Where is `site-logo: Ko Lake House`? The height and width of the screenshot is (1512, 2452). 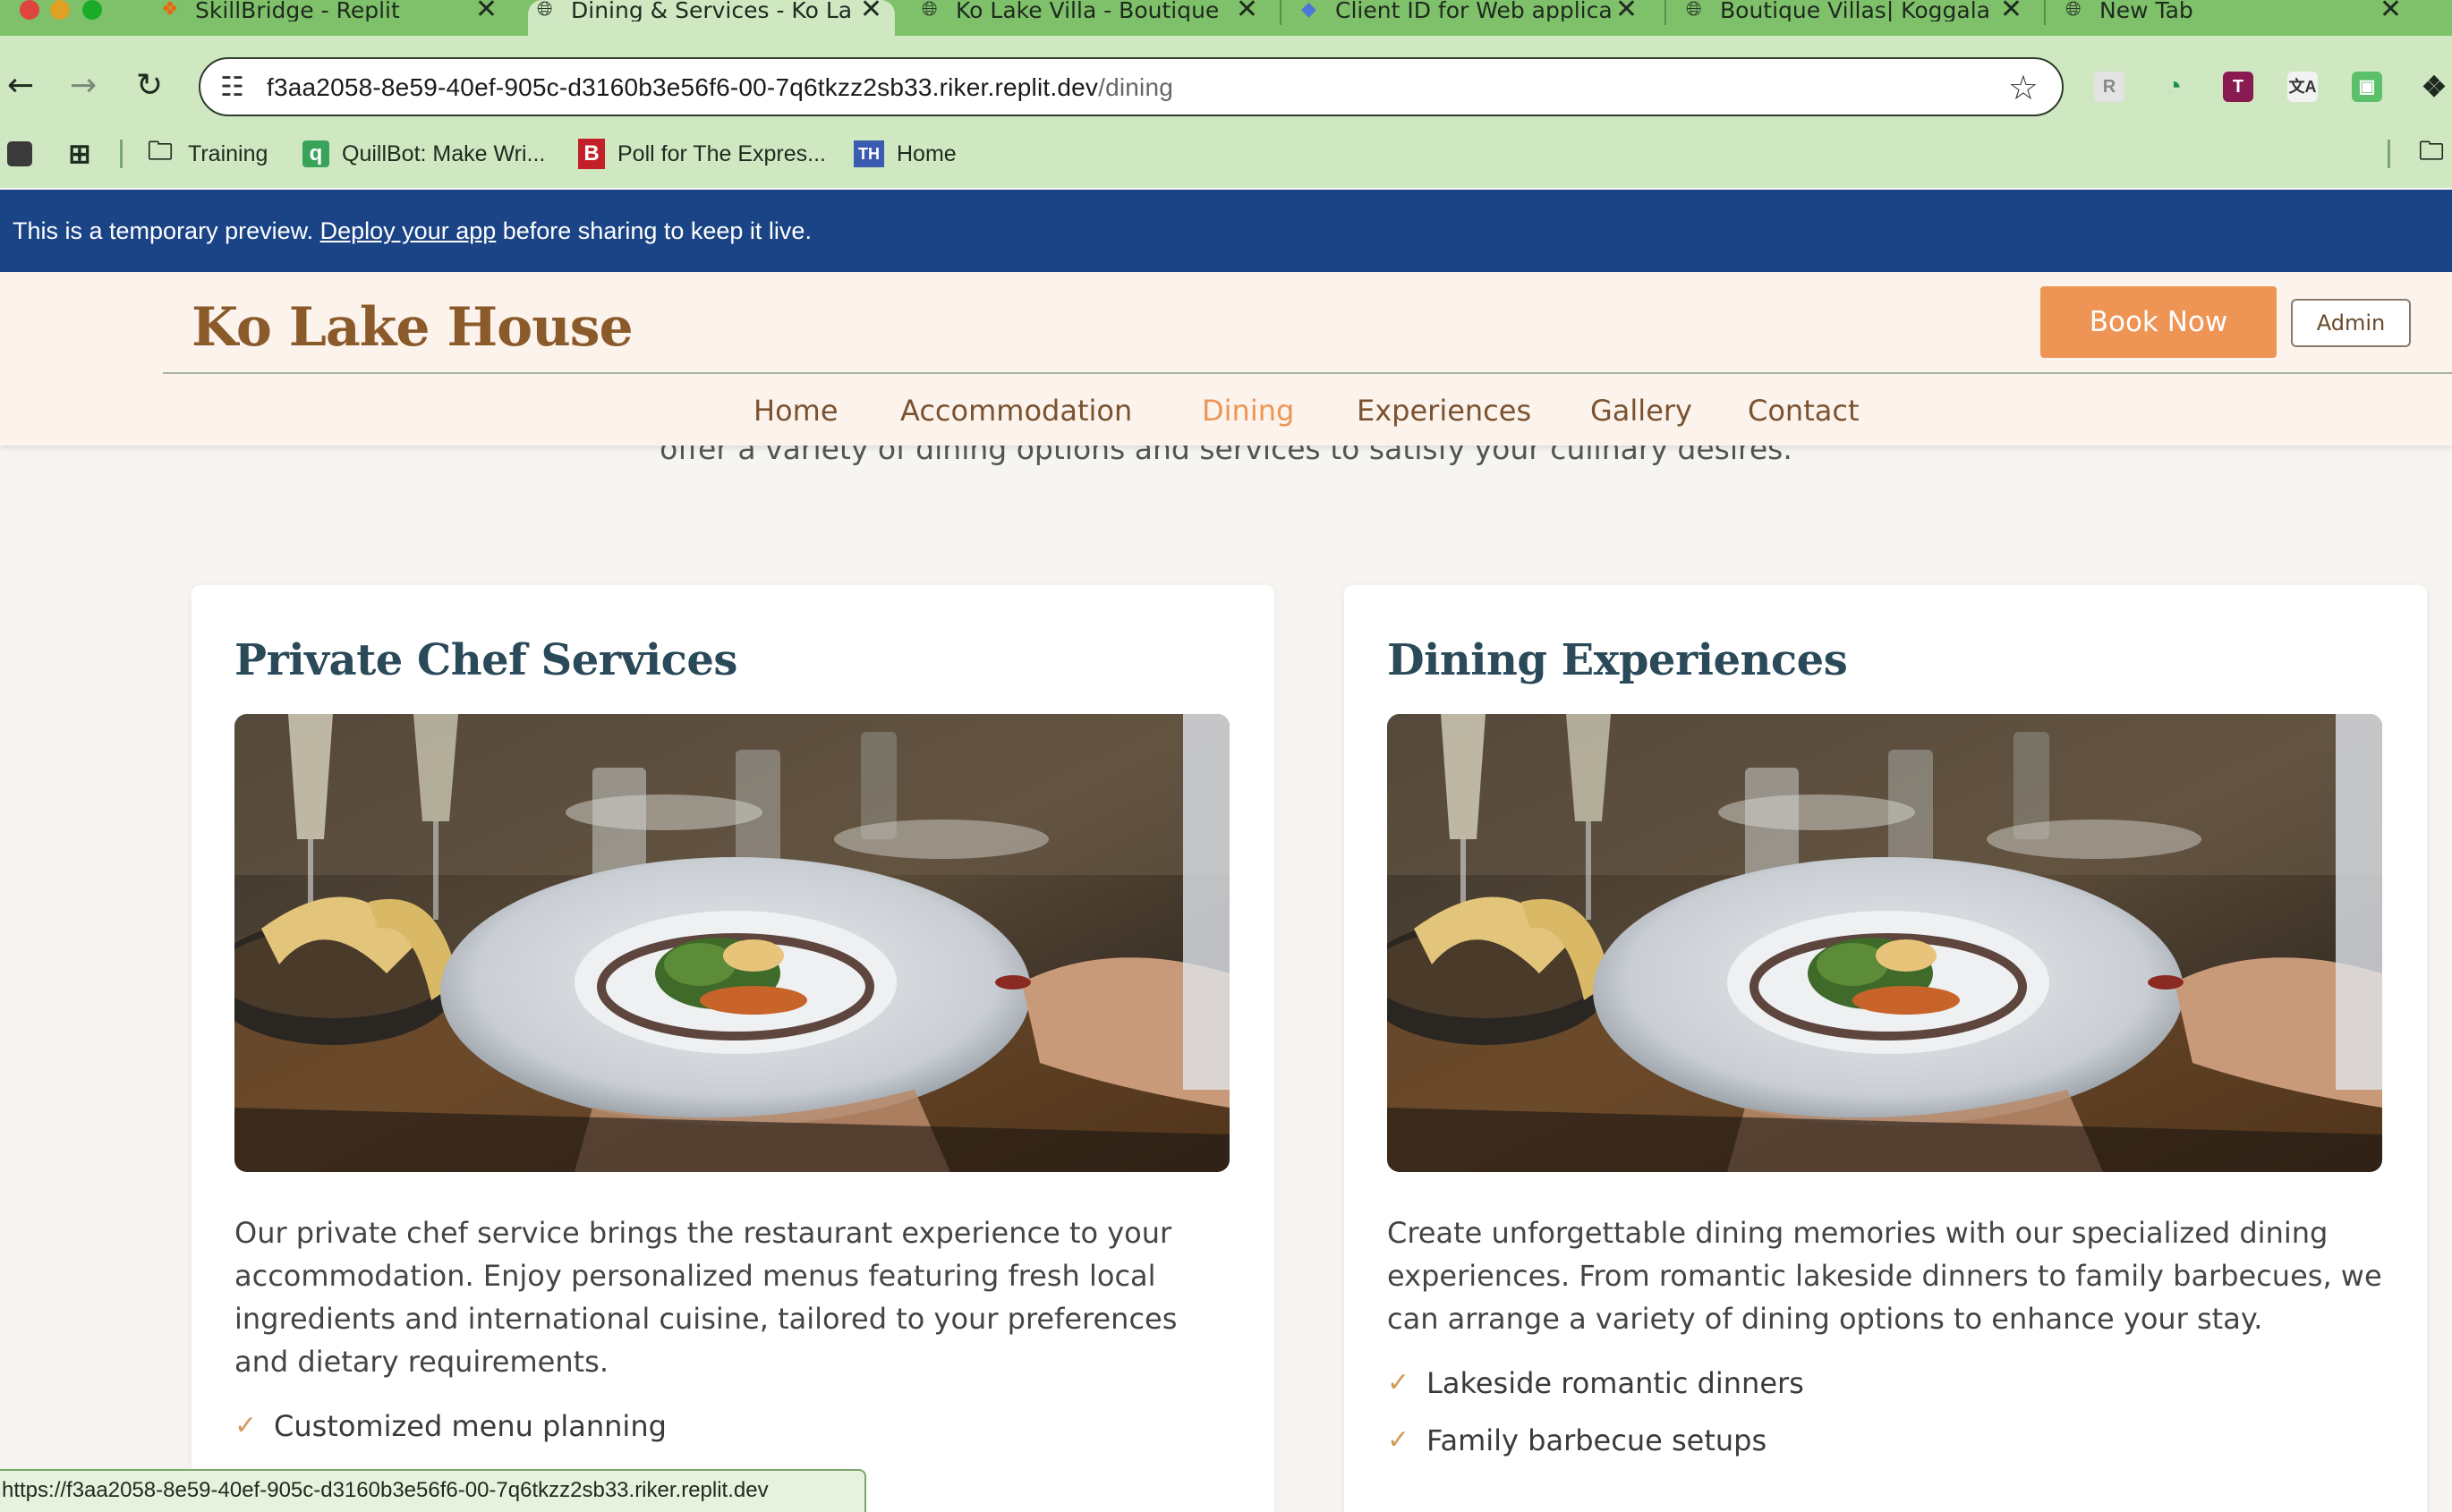
site-logo: Ko Lake House is located at coordinates (413, 327).